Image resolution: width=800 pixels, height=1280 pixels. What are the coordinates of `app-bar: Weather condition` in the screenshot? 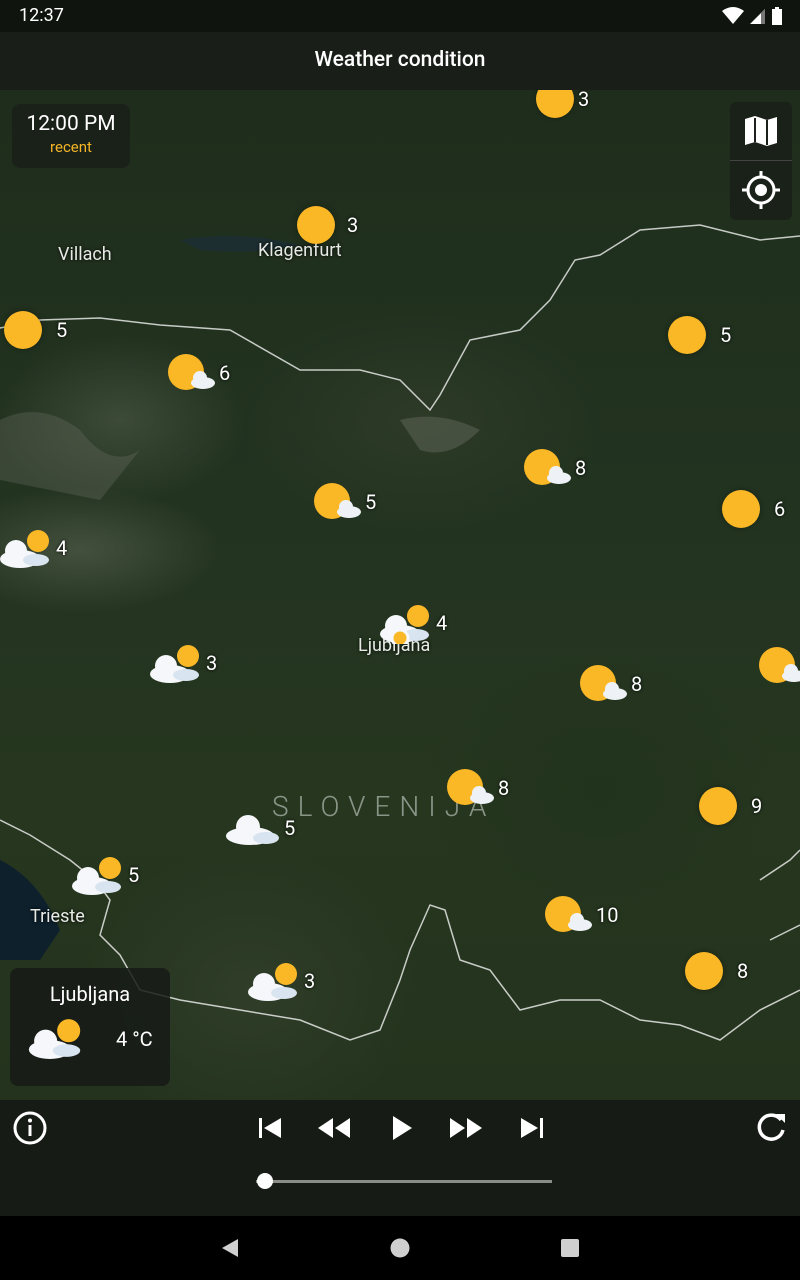 It's located at (400, 61).